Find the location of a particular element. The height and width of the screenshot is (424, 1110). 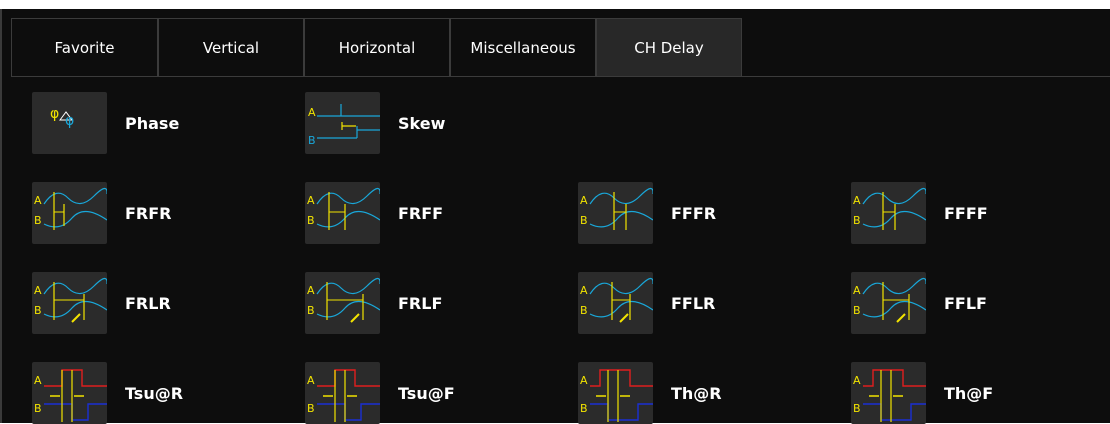

measure-item-frlf: A B FRLF is located at coordinates (373, 303).